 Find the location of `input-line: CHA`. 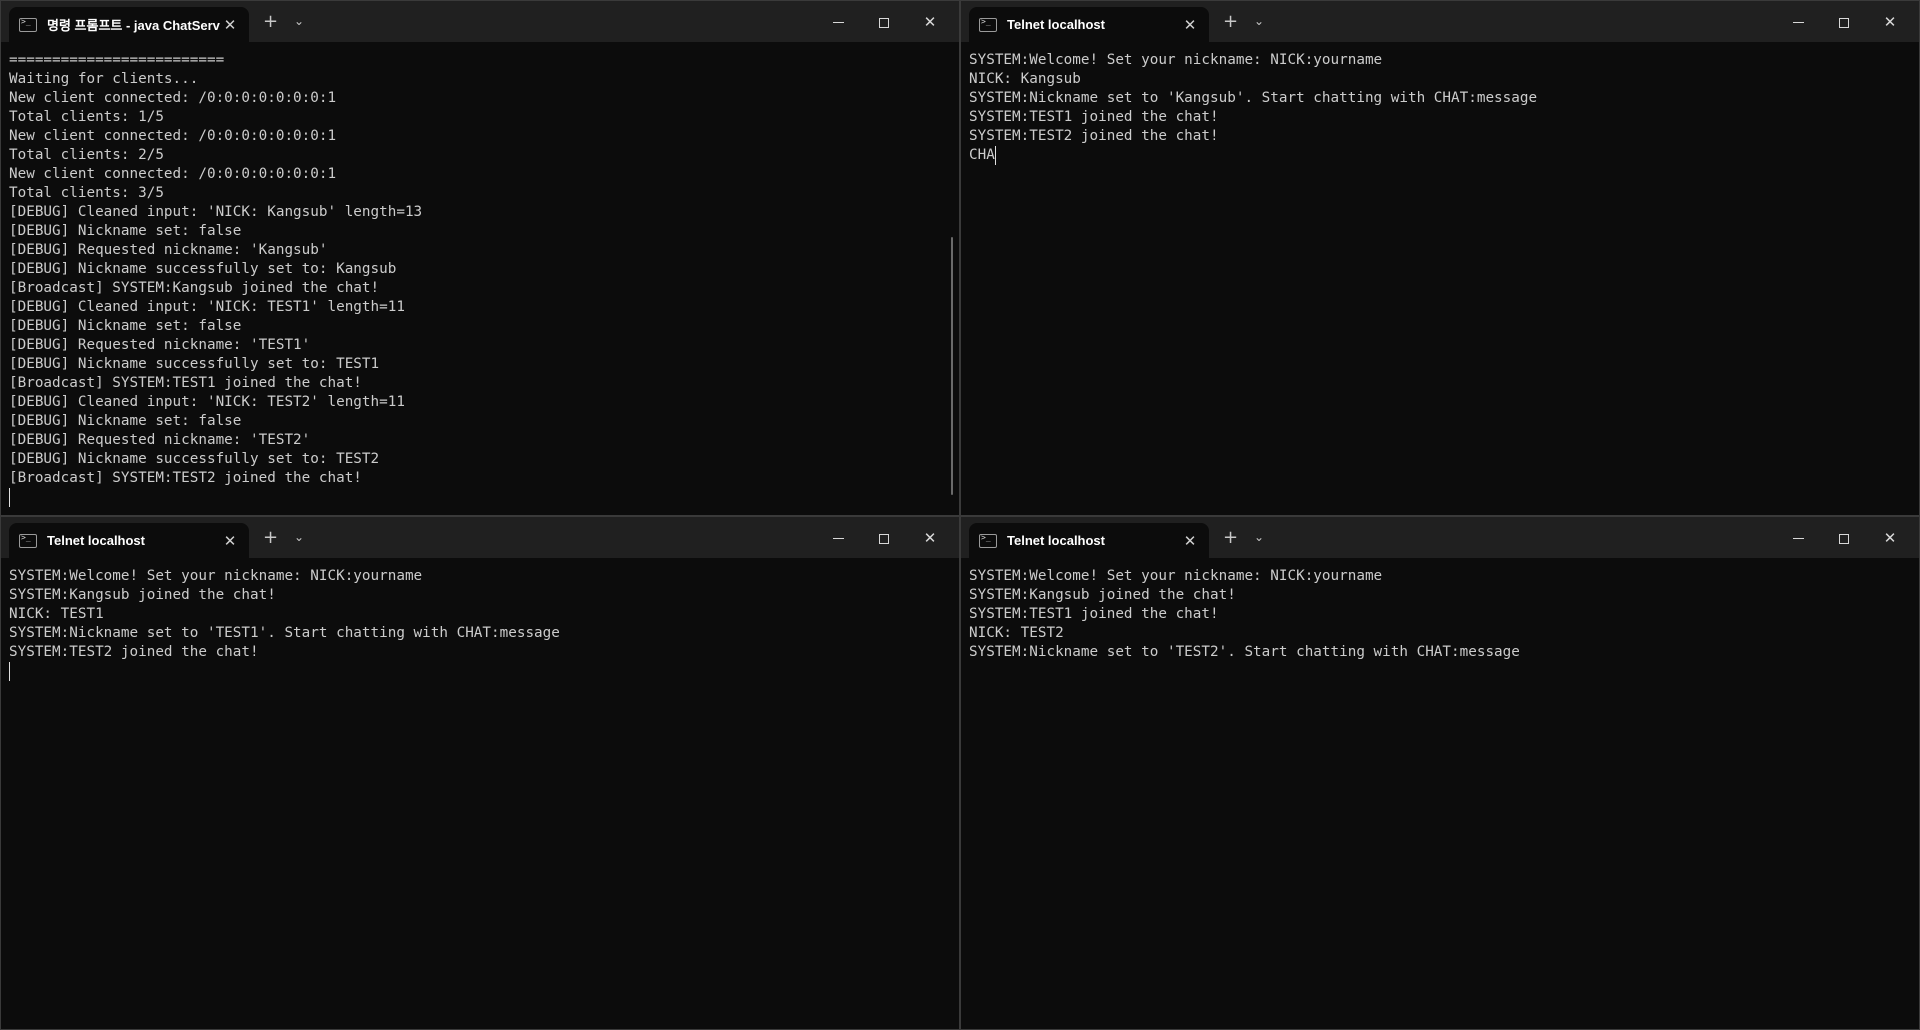

input-line: CHA is located at coordinates (1438, 155).